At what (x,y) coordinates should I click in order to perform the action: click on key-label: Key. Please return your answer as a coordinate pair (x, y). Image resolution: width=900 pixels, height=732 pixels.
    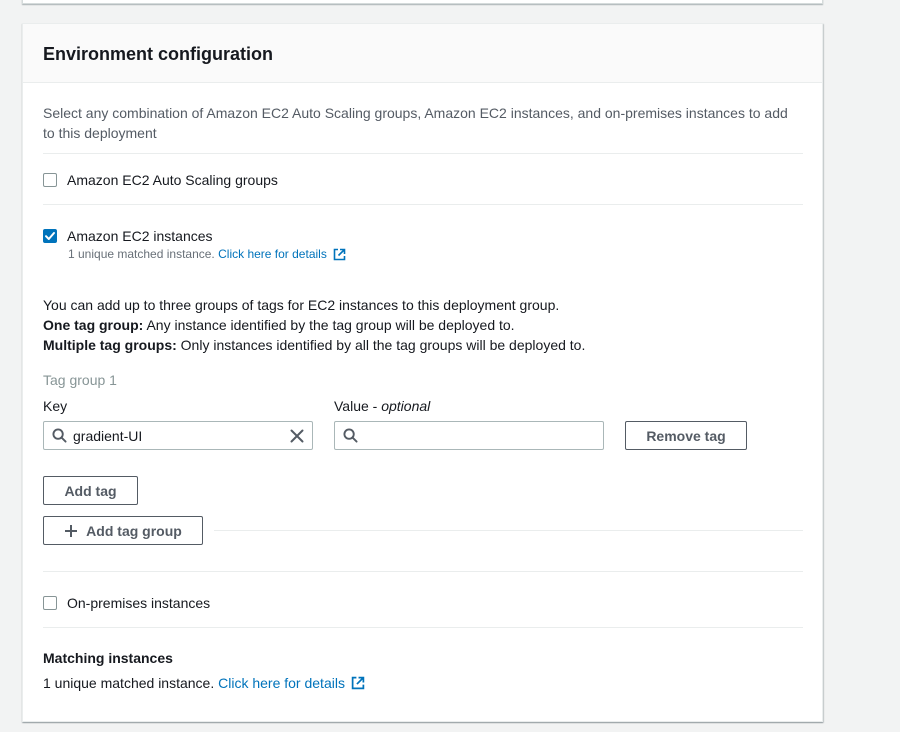
    Looking at the image, I should click on (55, 406).